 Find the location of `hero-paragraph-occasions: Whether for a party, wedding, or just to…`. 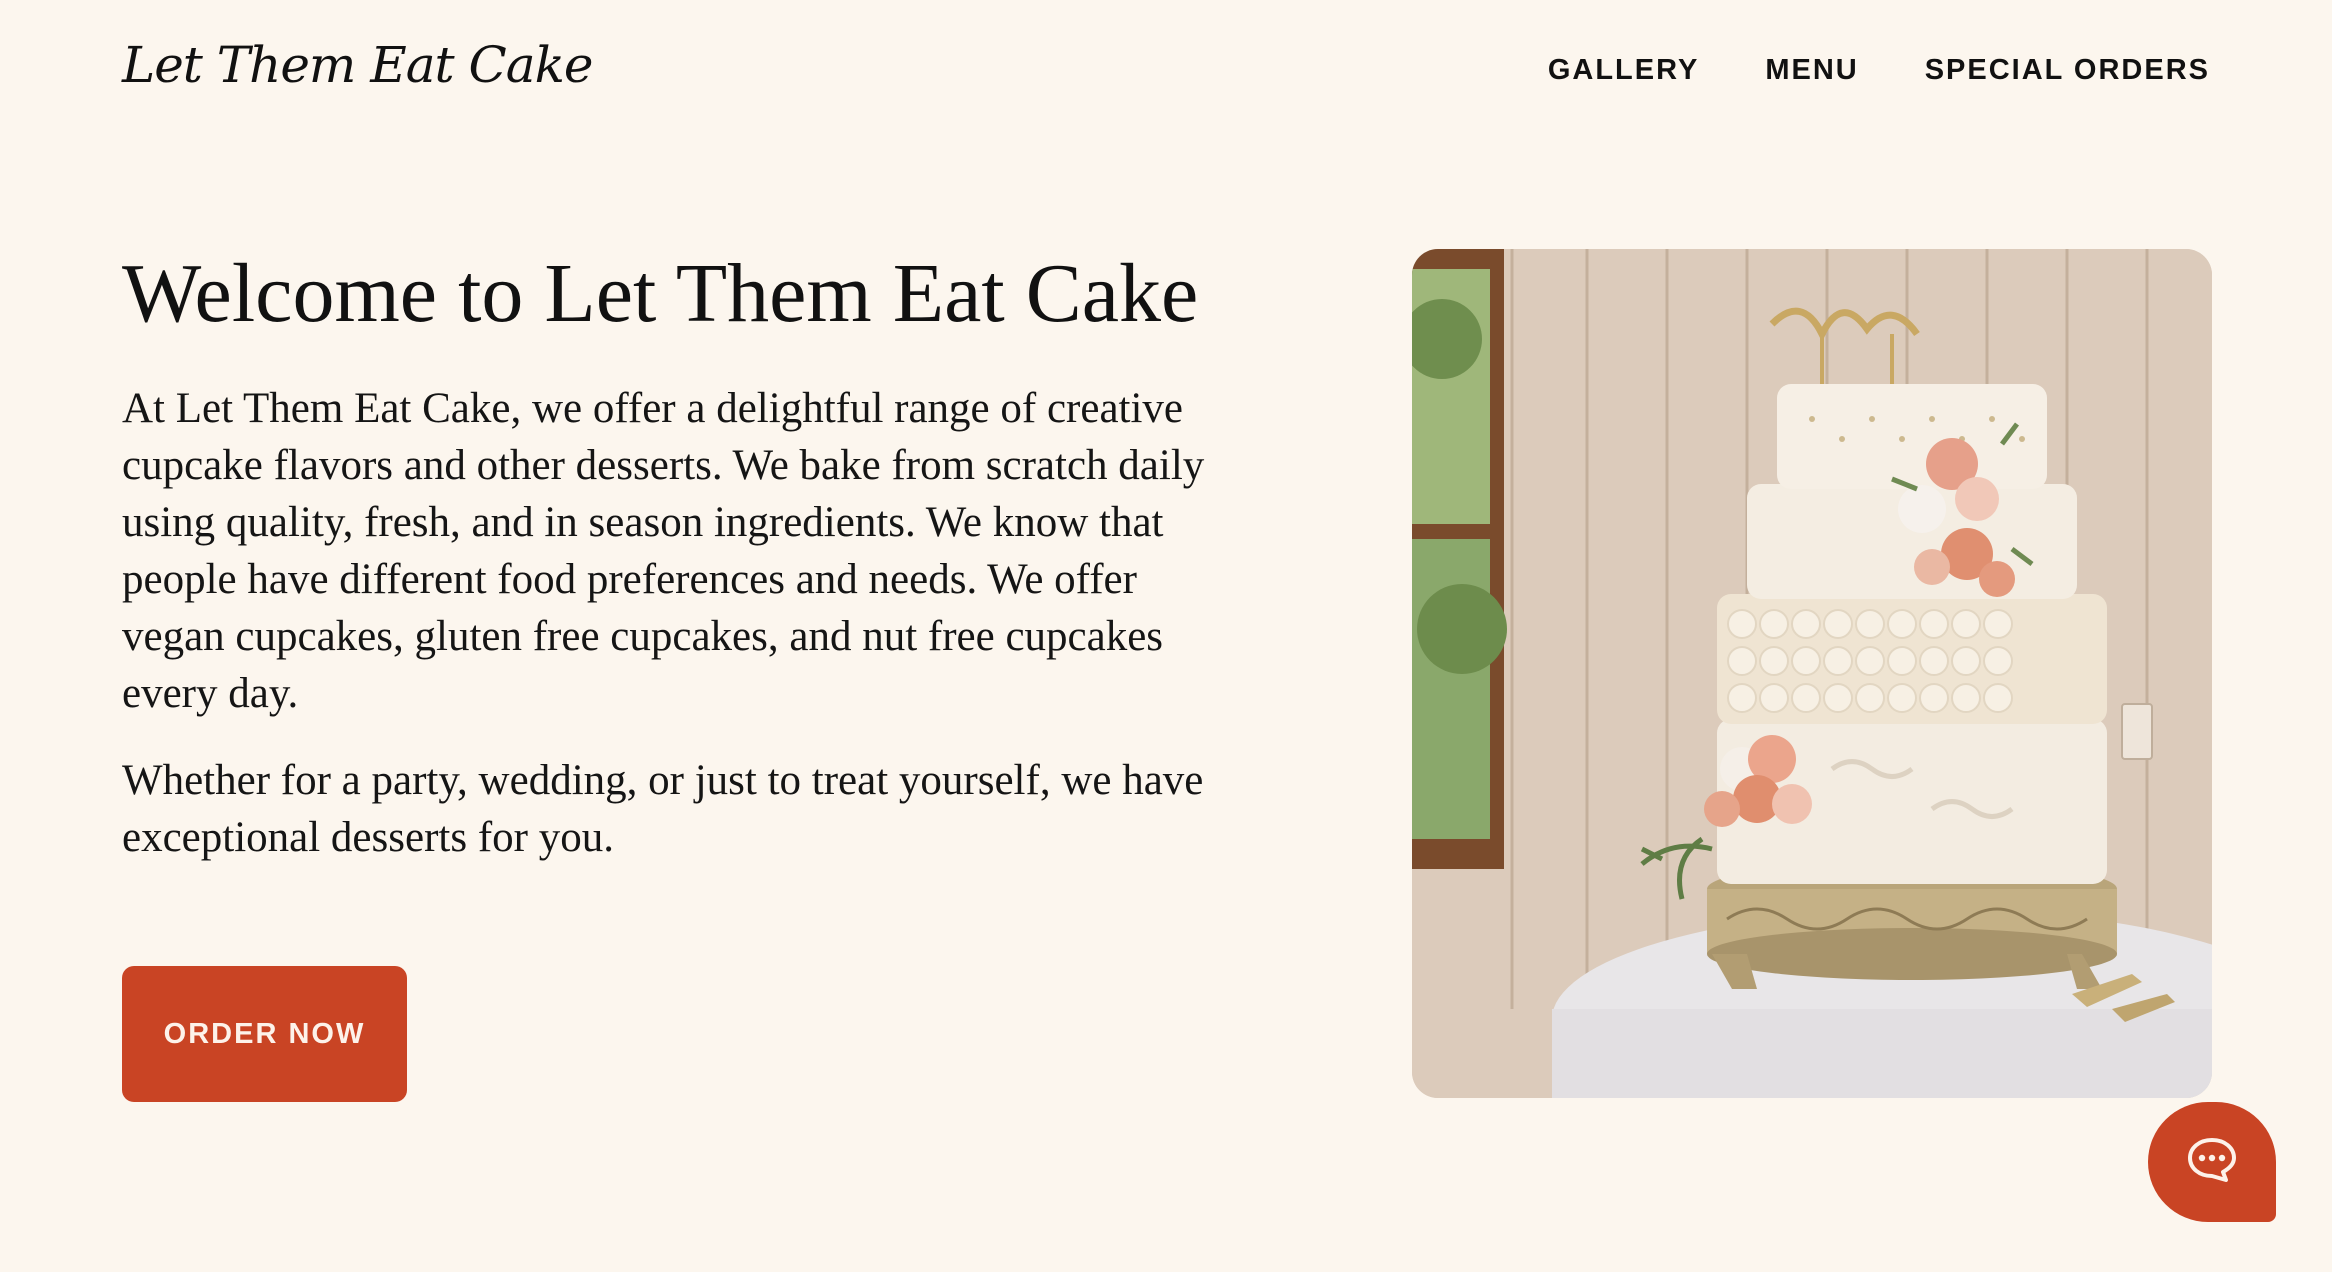

hero-paragraph-occasions: Whether for a party, wedding, or just to… is located at coordinates (663, 809).